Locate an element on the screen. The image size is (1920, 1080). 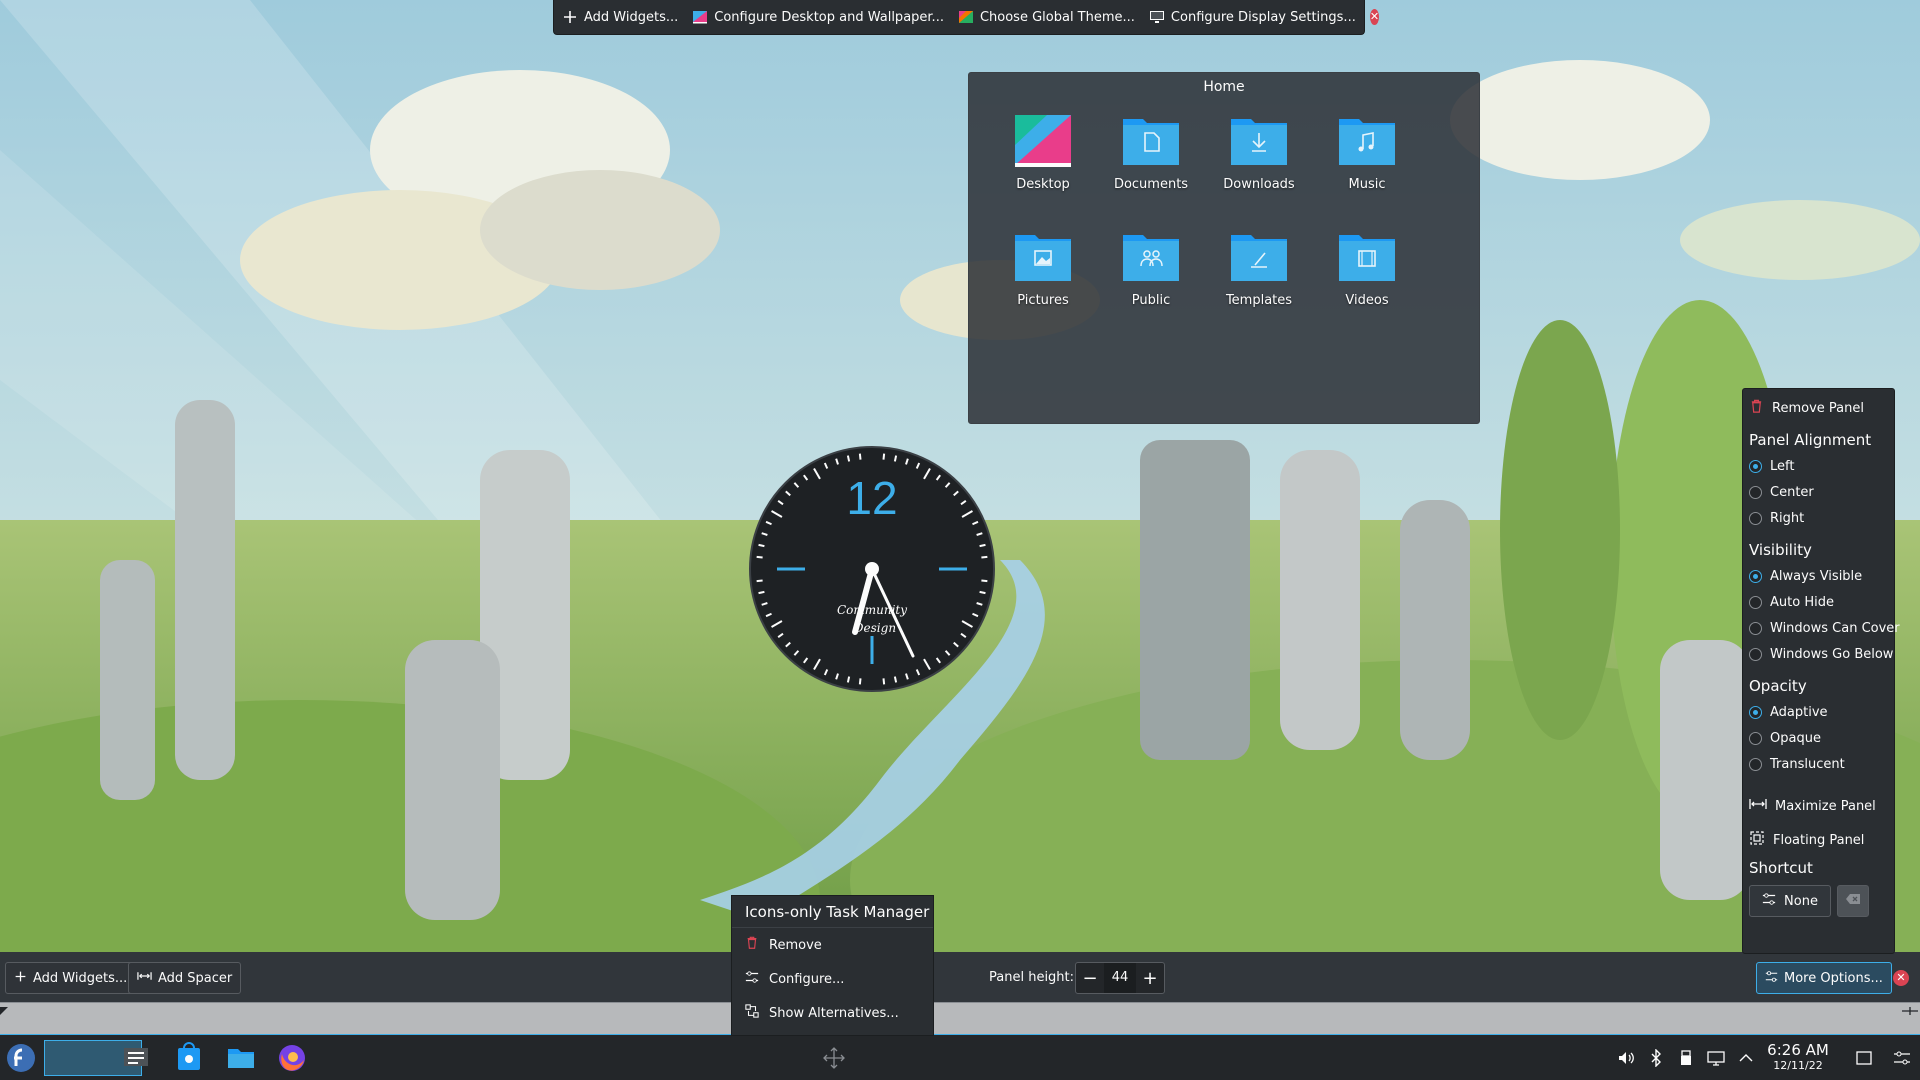
folder-label: Documents is located at coordinates (1151, 184).